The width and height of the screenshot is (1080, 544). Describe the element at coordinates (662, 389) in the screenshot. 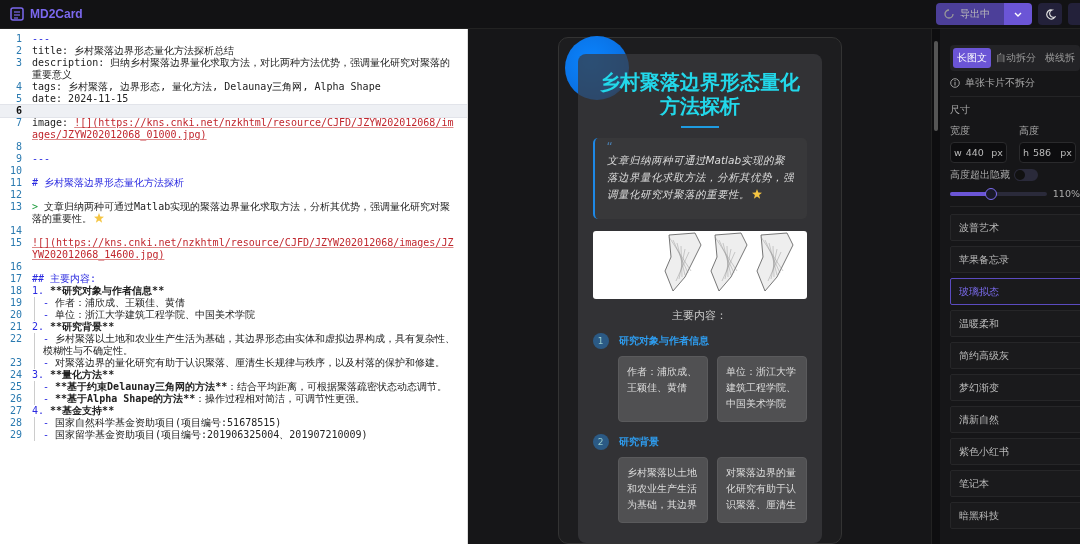

I see `info-card: 作者：浦欣成、王颖佳、黄倩` at that location.